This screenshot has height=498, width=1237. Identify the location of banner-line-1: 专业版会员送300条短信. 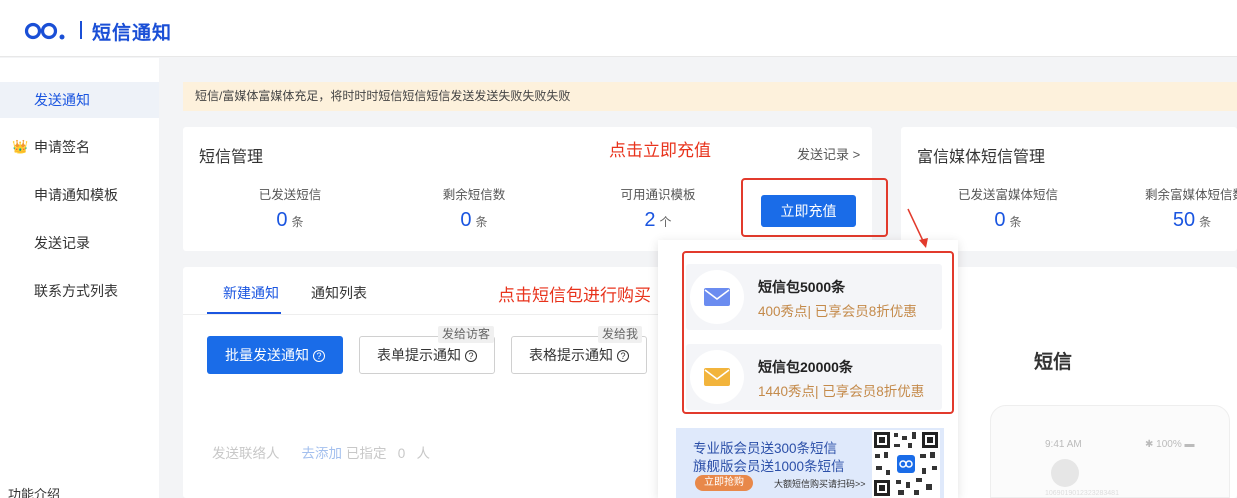
(765, 448).